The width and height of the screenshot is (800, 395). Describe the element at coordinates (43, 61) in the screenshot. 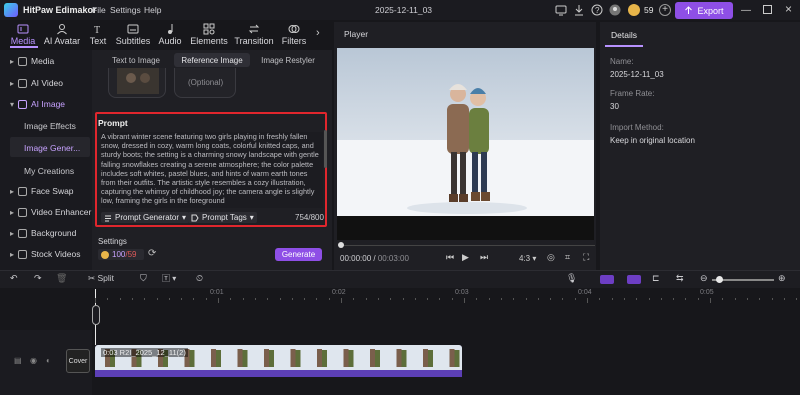

I see `sidebar-item-label: Media` at that location.